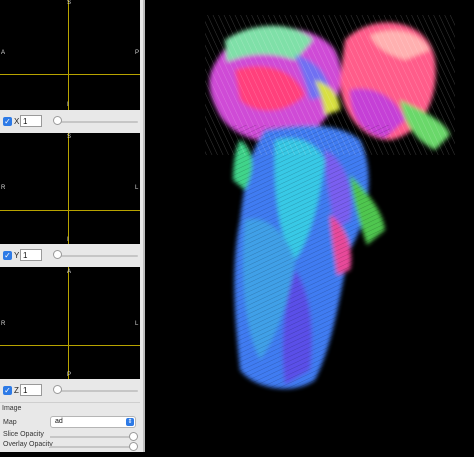 Image resolution: width=474 pixels, height=457 pixels. What do you see at coordinates (57, 254) in the screenshot?
I see `y-slice-slider-handle` at bounding box center [57, 254].